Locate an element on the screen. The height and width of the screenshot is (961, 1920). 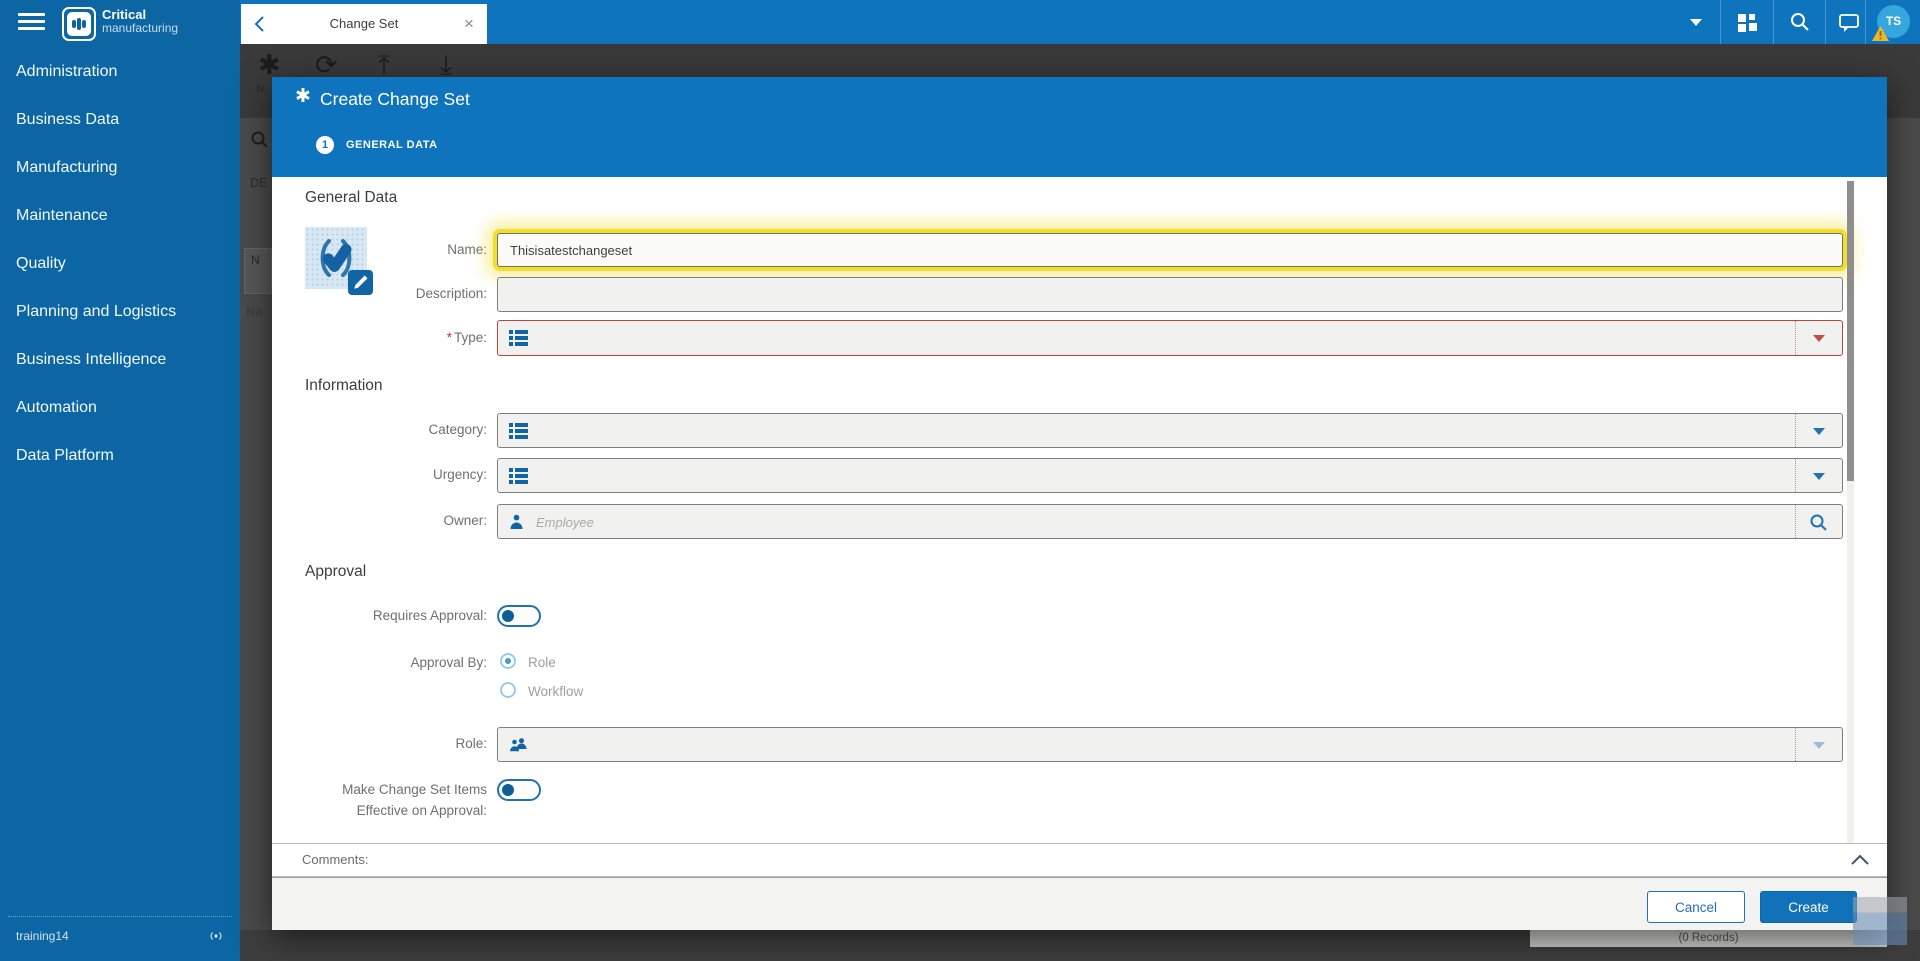
cancel-button: Cancel is located at coordinates (1696, 907).